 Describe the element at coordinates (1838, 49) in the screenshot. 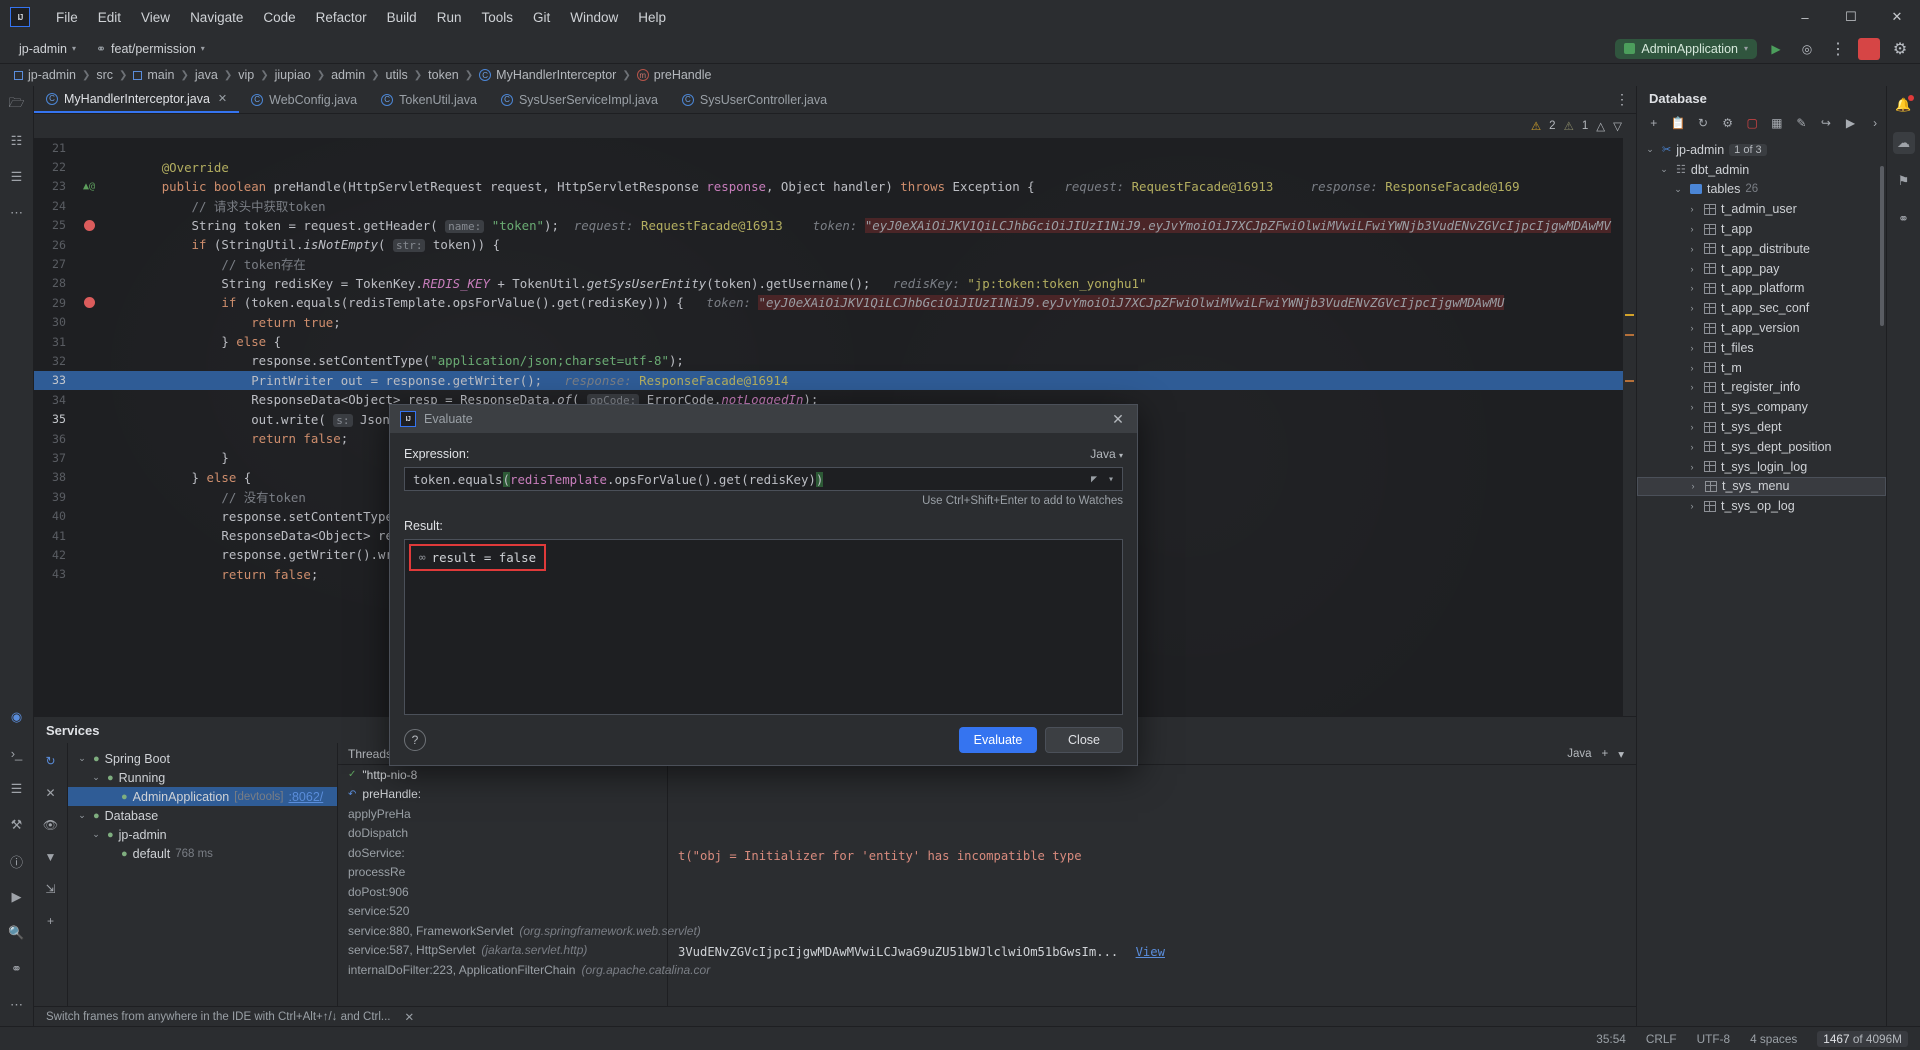

I see `more-actions-button: ⋮` at that location.